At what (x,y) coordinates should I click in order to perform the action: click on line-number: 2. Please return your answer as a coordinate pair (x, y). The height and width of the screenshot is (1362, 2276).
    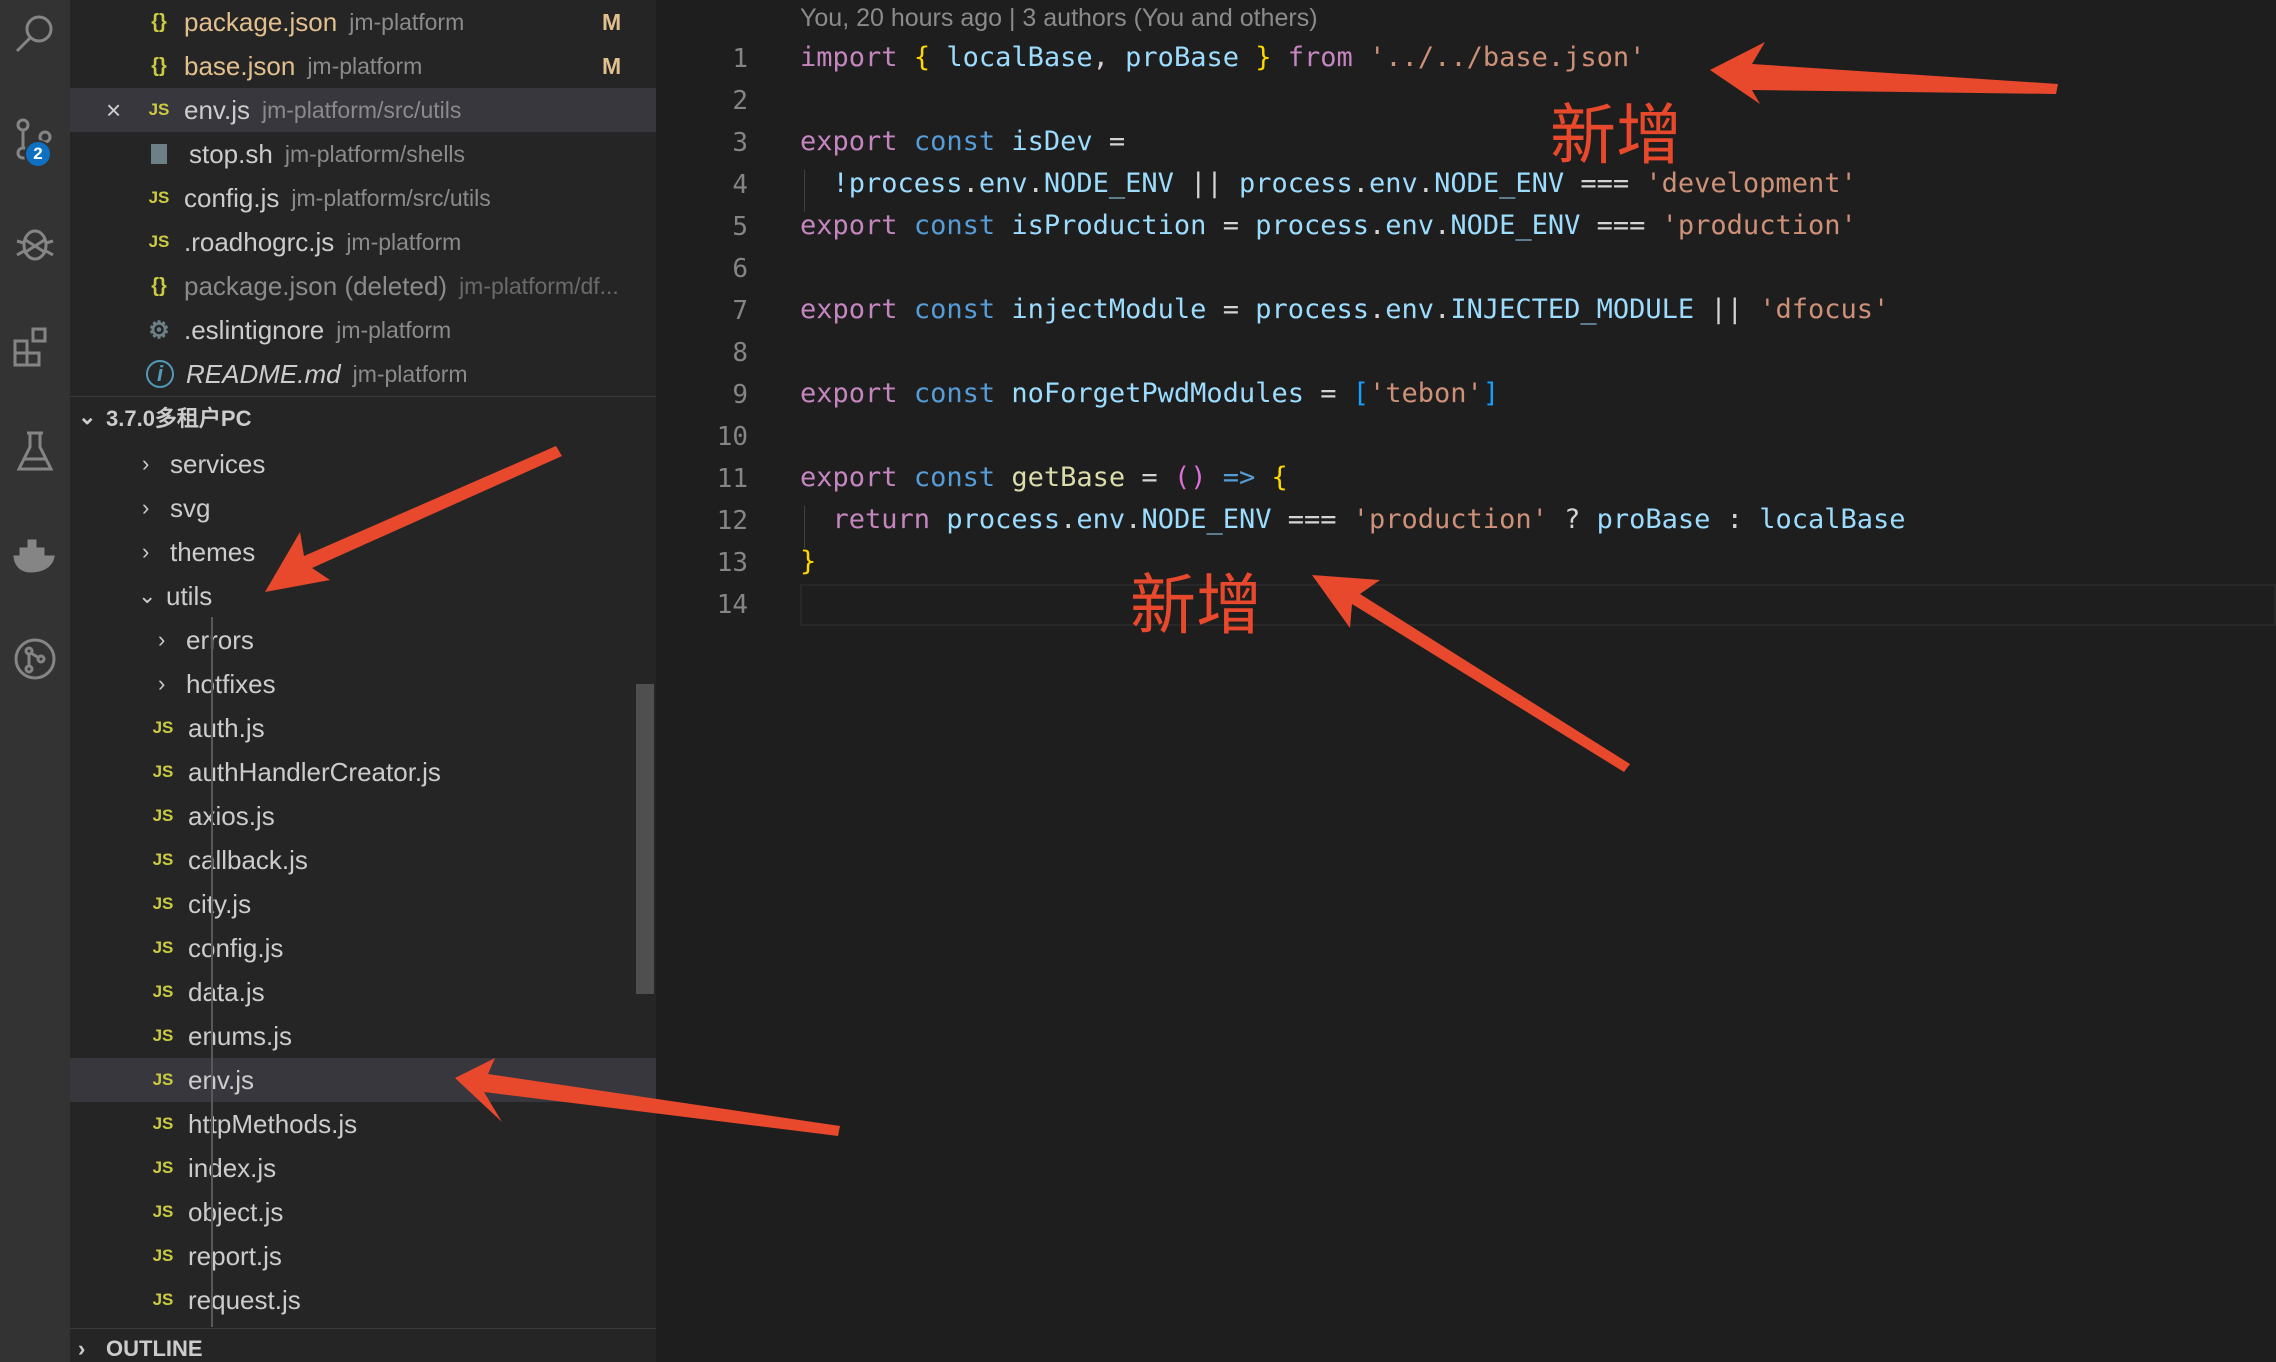
    Looking at the image, I should click on (740, 101).